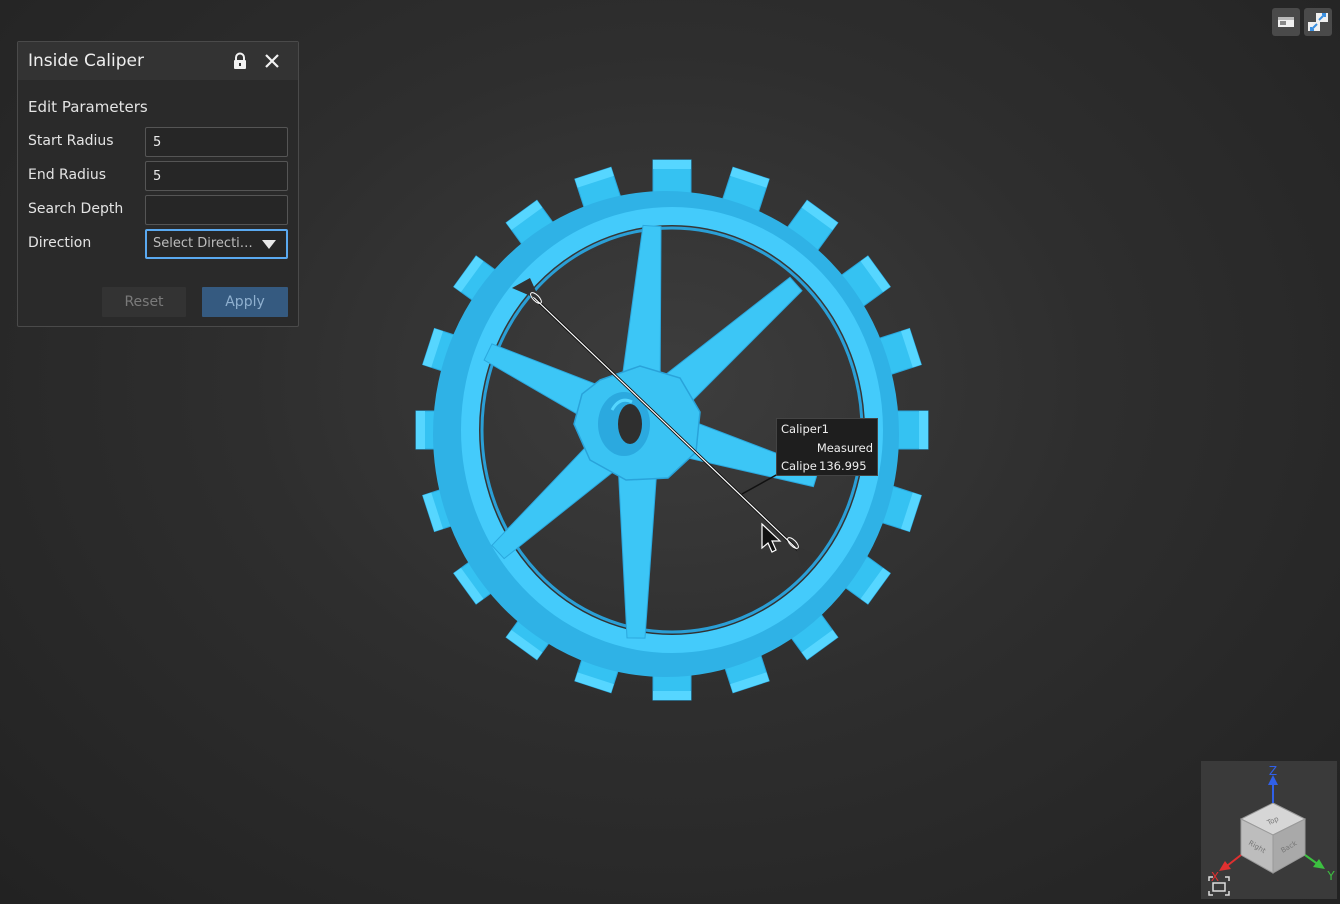 The width and height of the screenshot is (1340, 904). I want to click on view-layout-button, so click(1286, 22).